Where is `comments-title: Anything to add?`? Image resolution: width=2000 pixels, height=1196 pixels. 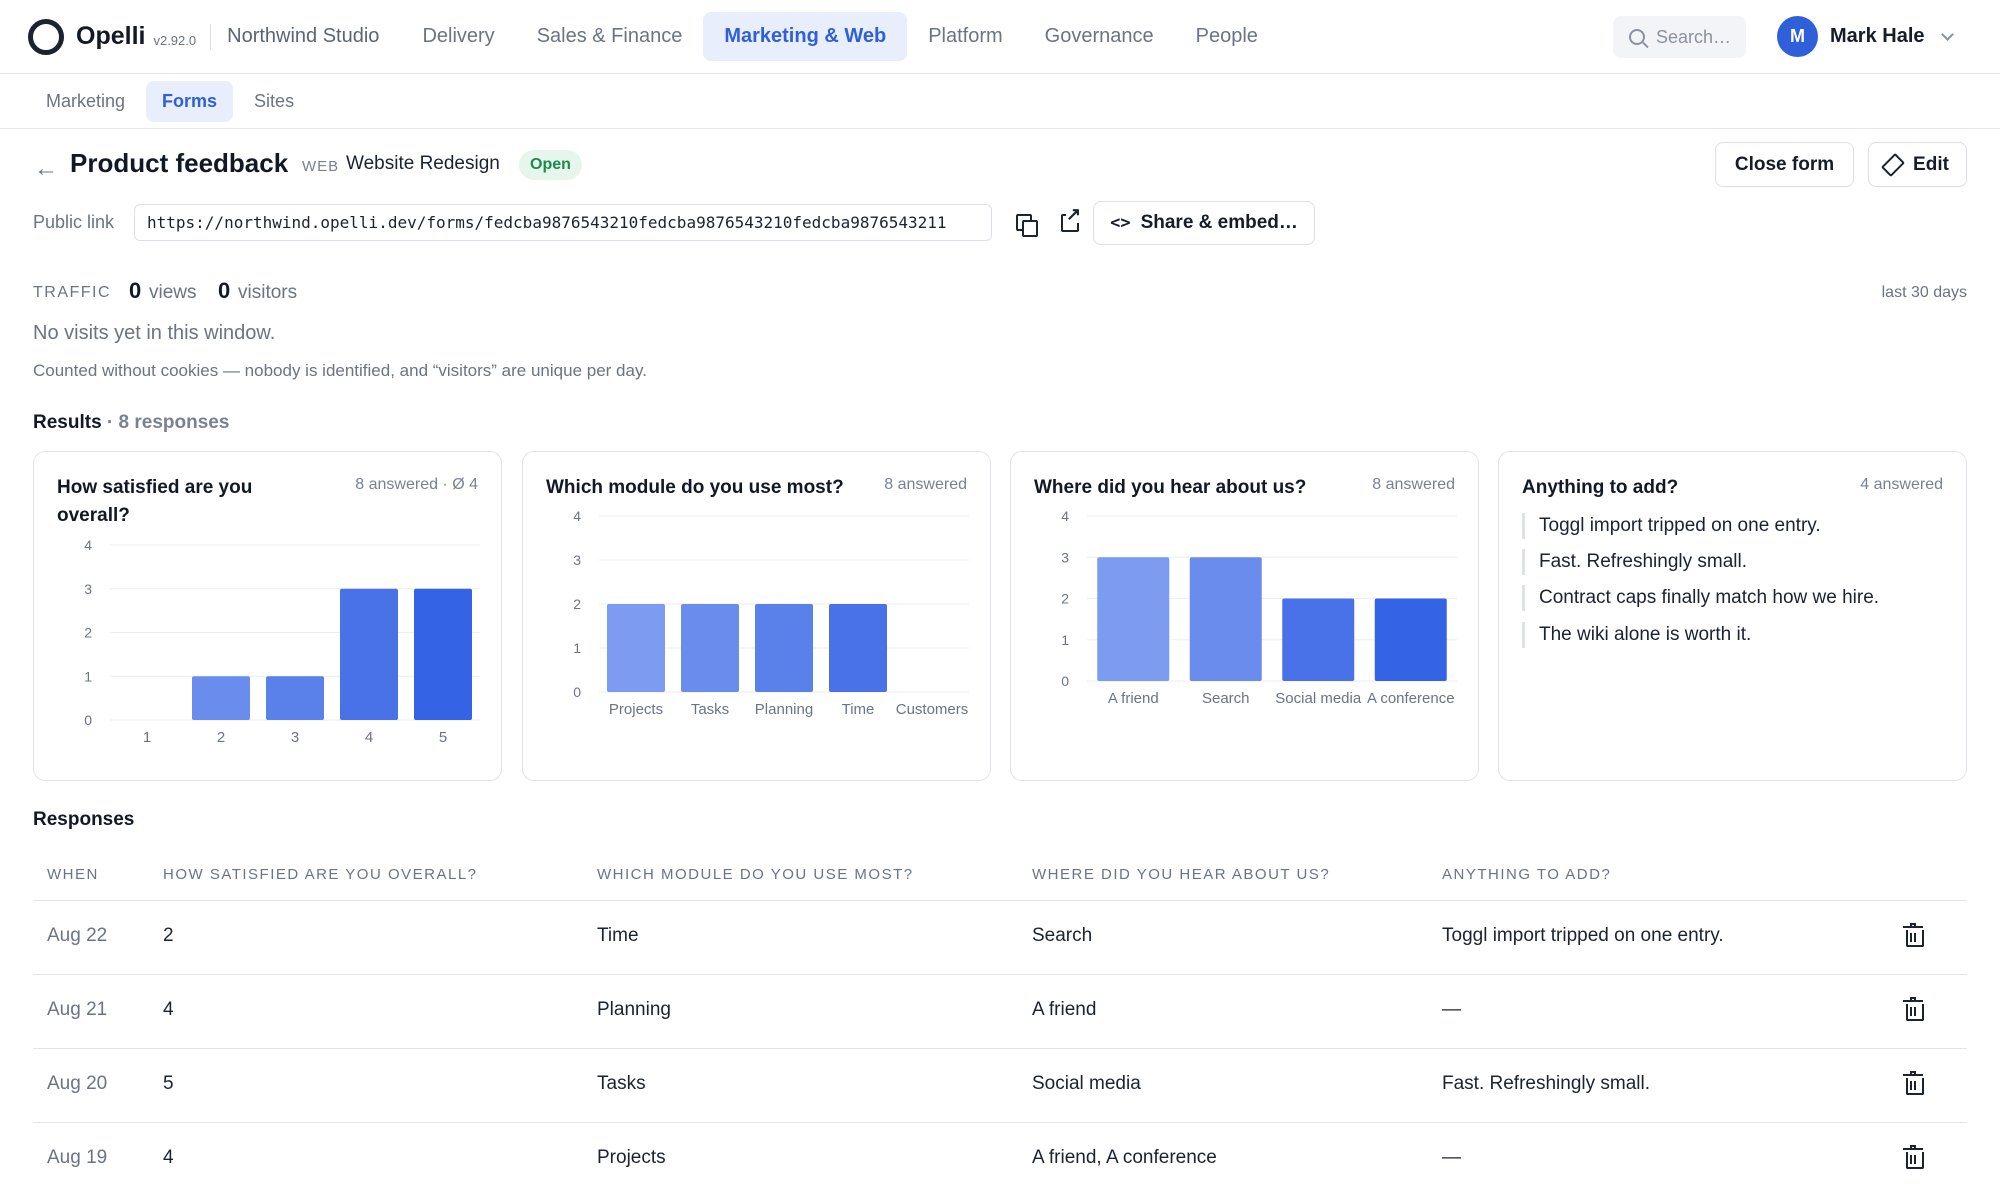 comments-title: Anything to add? is located at coordinates (1600, 487).